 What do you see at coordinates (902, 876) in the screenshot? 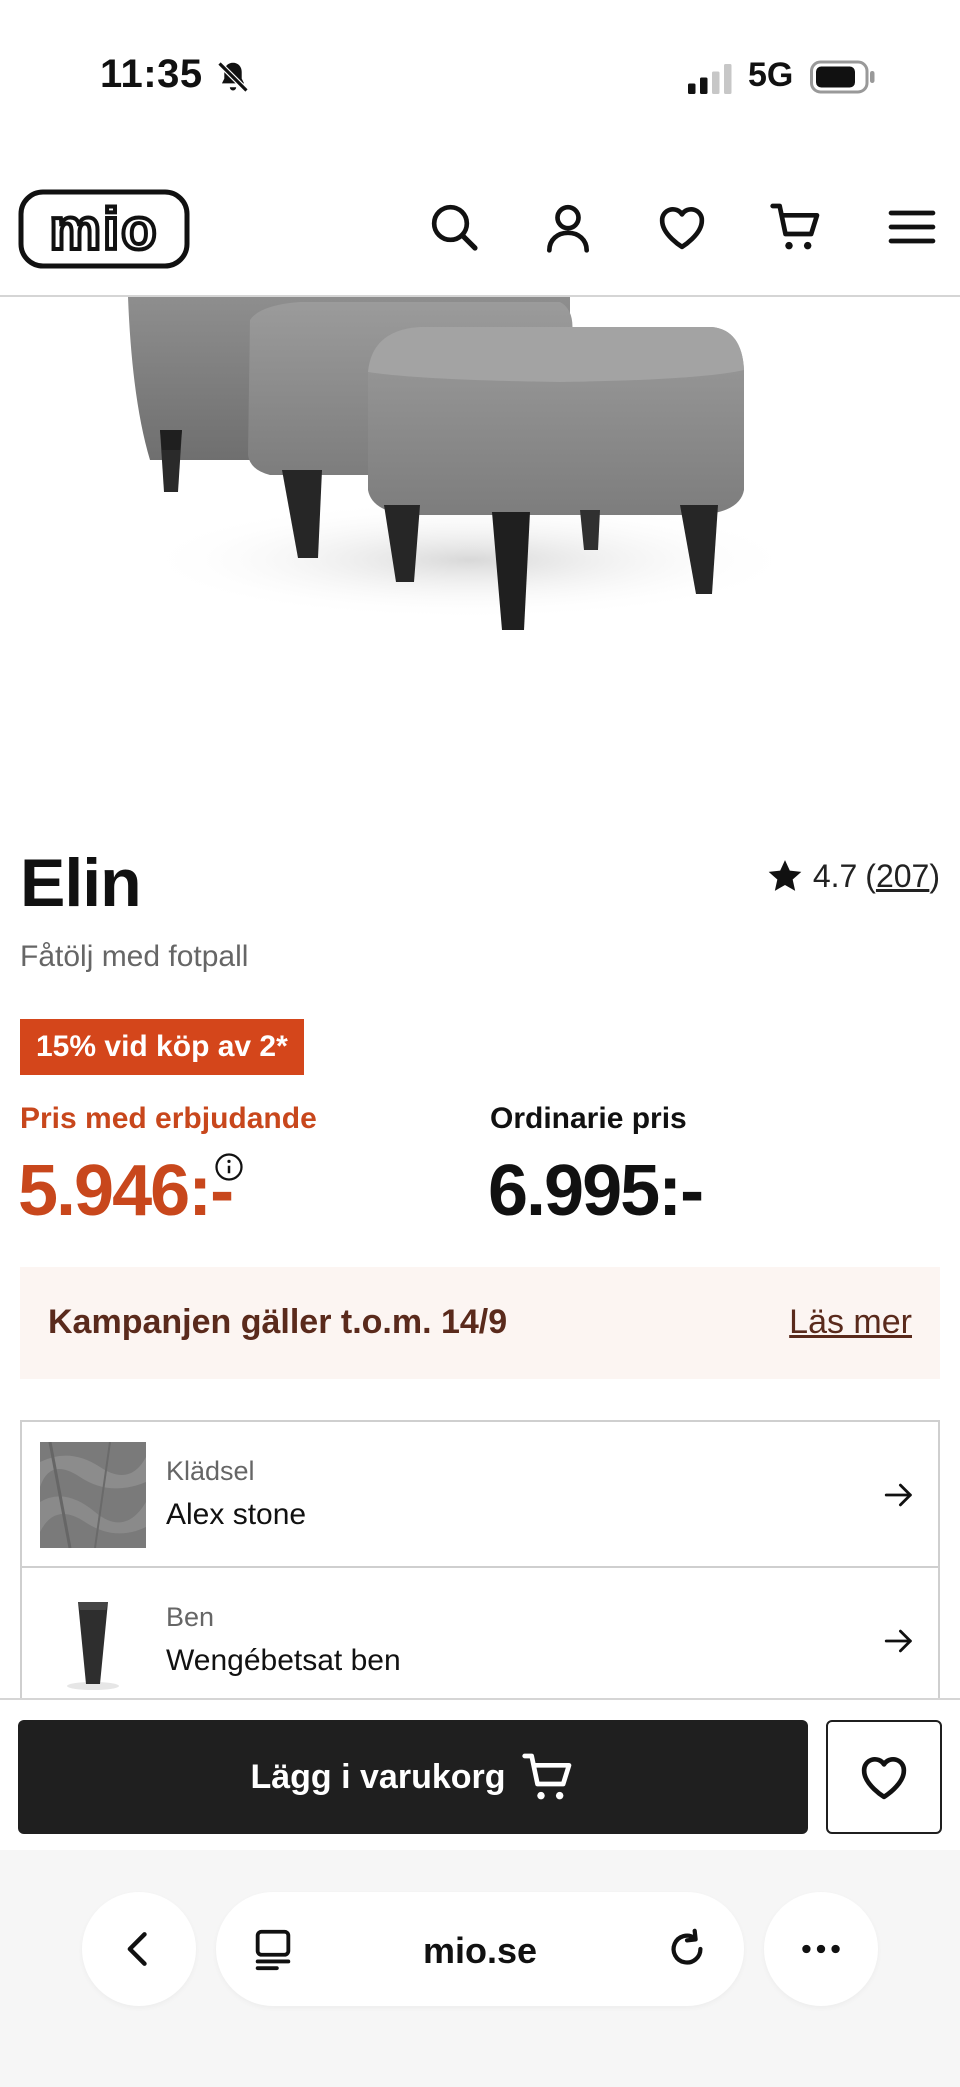
I see `rating-count-link: 207` at bounding box center [902, 876].